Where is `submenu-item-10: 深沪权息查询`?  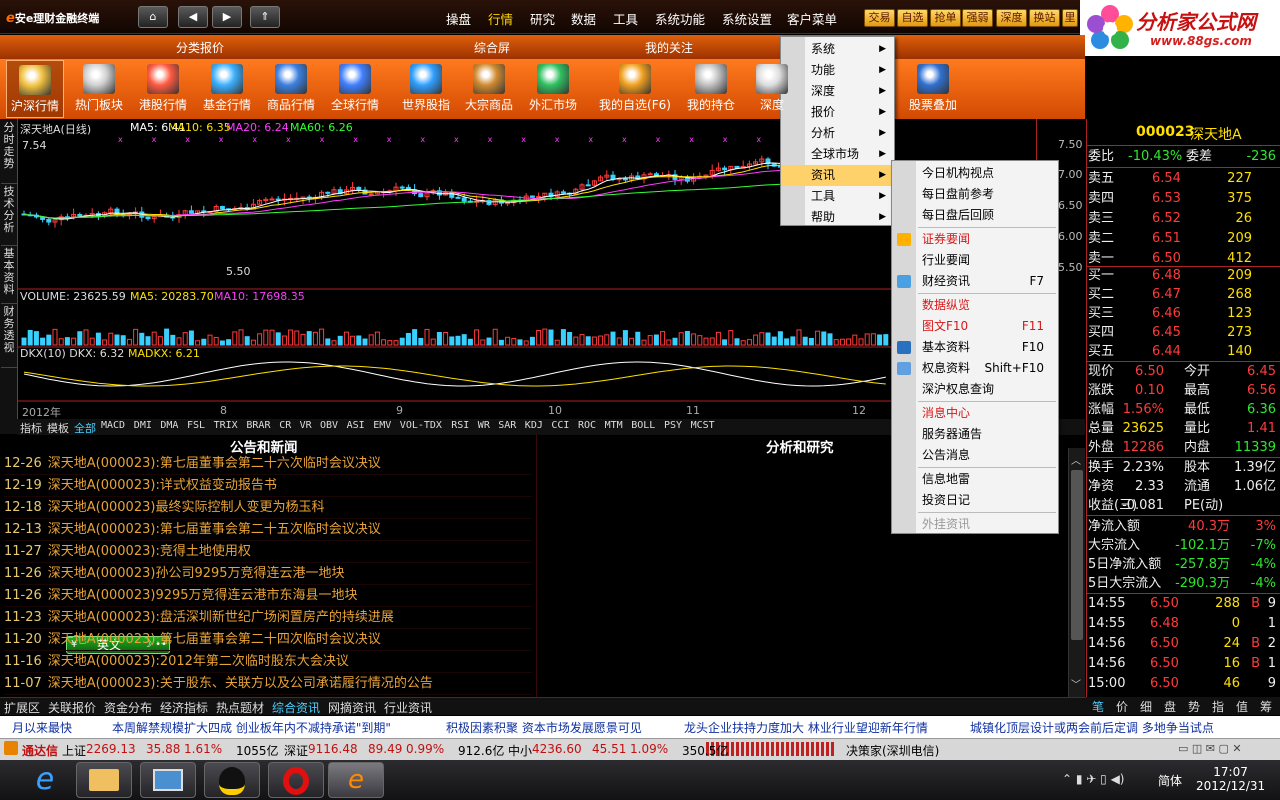
submenu-item-10: 深沪权息查询 is located at coordinates (975, 389).